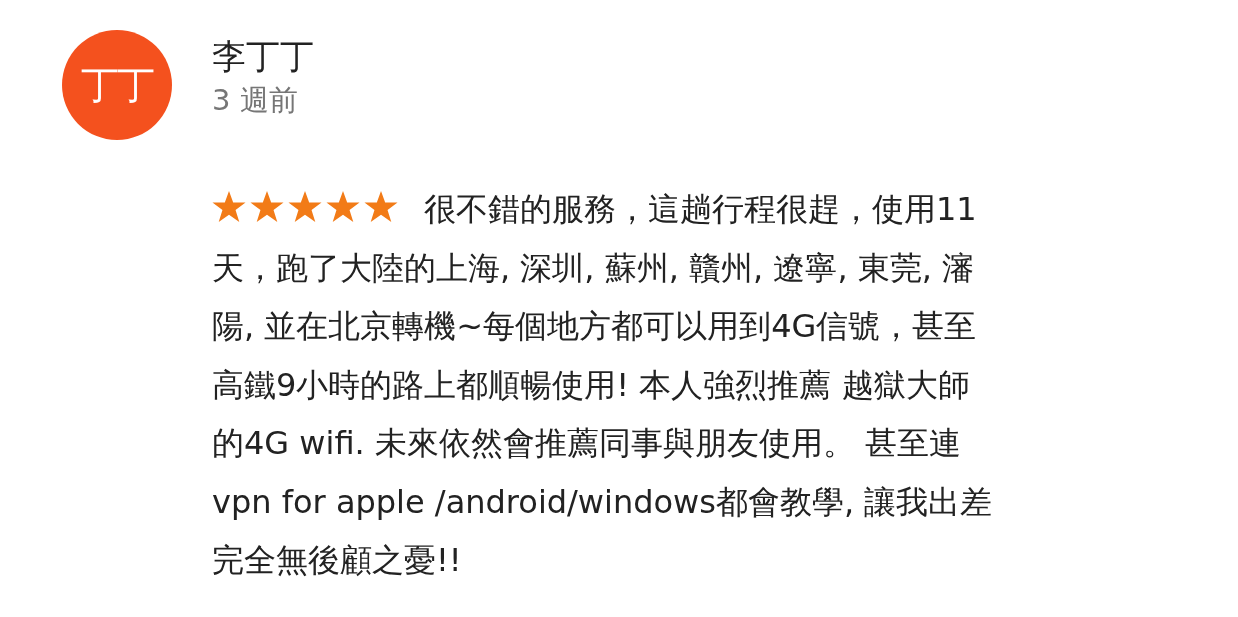 The width and height of the screenshot is (1238, 617). Describe the element at coordinates (117, 85) in the screenshot. I see `avatar: 丁丁` at that location.